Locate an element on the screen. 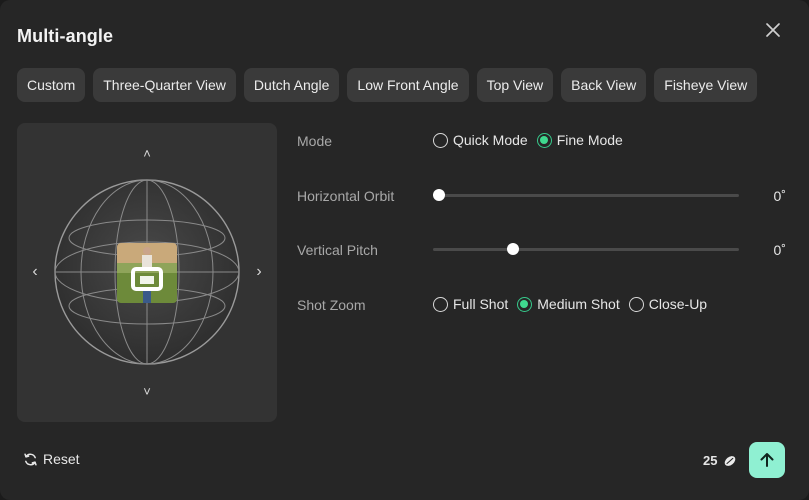 Image resolution: width=809 pixels, height=500 pixels. tab-three-quarter-view: Three-Quarter View is located at coordinates (164, 85).